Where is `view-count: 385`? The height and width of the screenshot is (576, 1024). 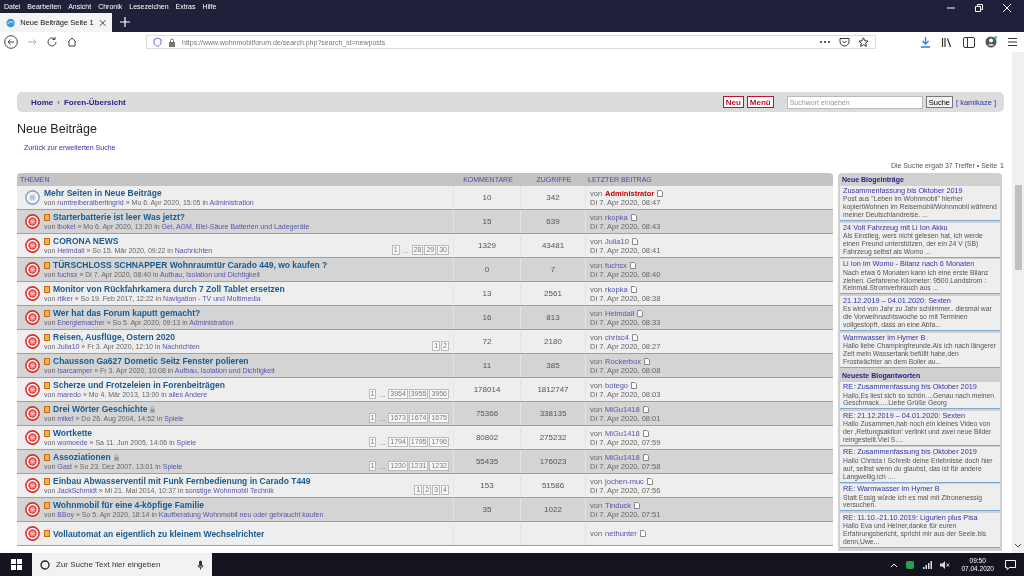 view-count: 385 is located at coordinates (553, 365).